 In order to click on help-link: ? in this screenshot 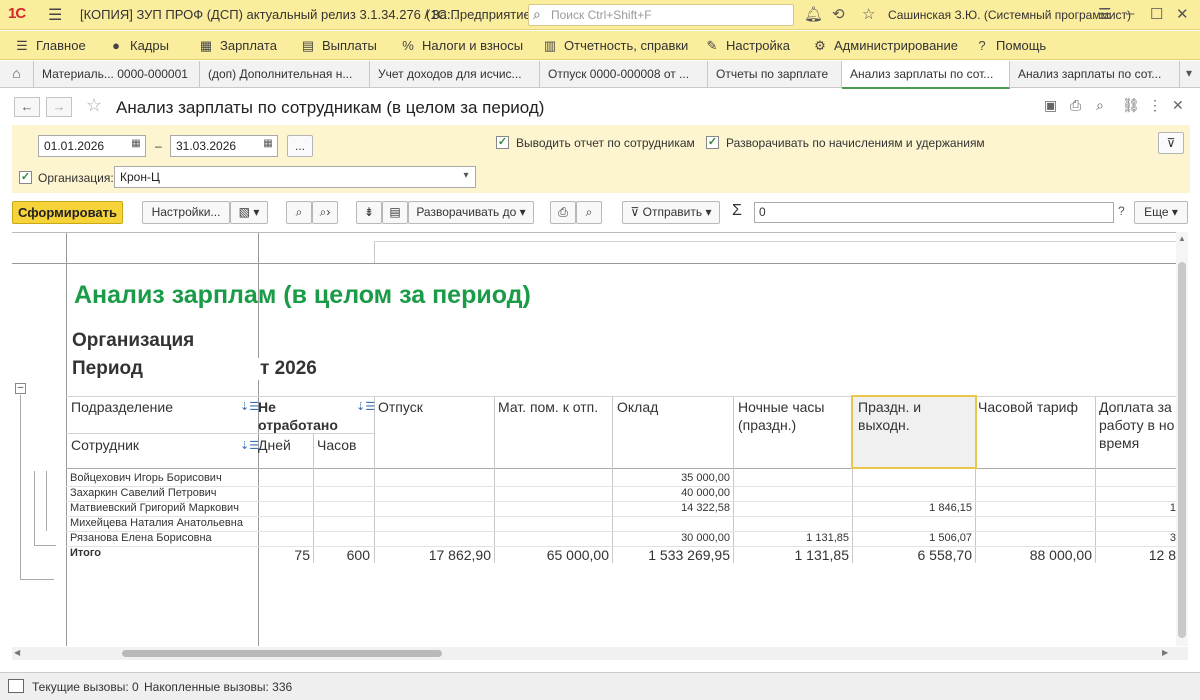, I will do `click(1121, 211)`.